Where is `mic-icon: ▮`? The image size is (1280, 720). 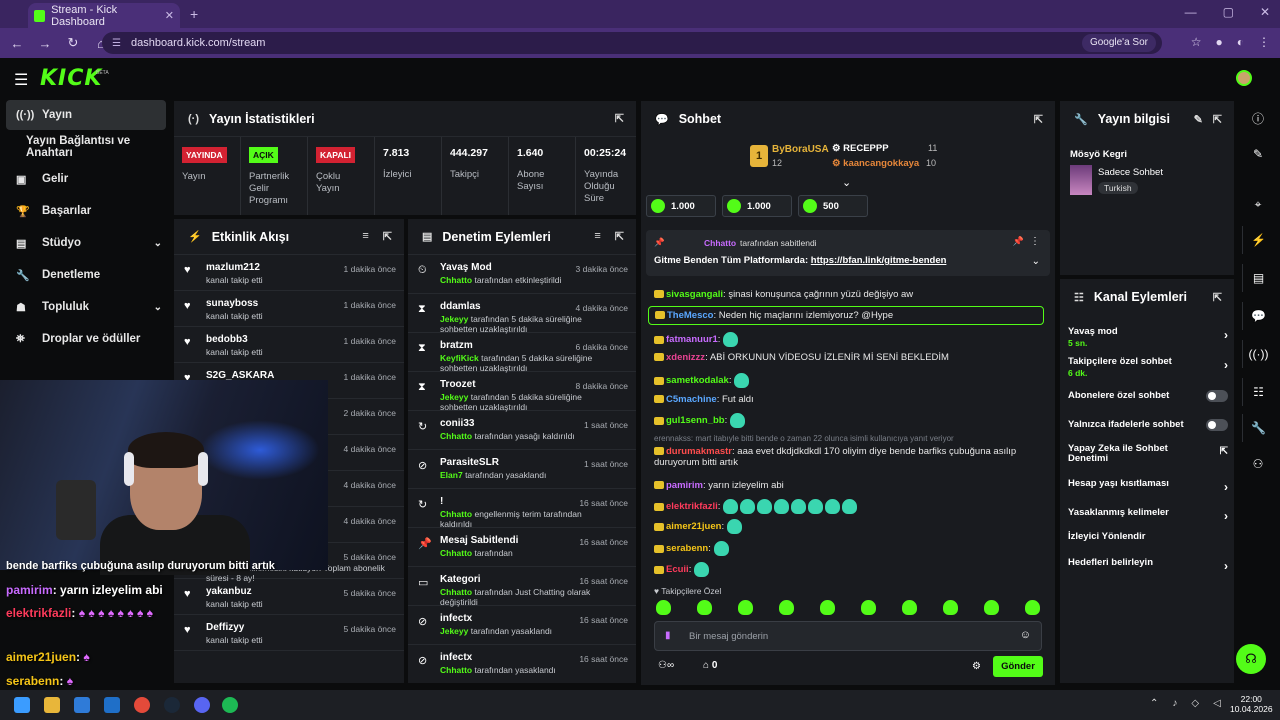 mic-icon: ▮ is located at coordinates (668, 635).